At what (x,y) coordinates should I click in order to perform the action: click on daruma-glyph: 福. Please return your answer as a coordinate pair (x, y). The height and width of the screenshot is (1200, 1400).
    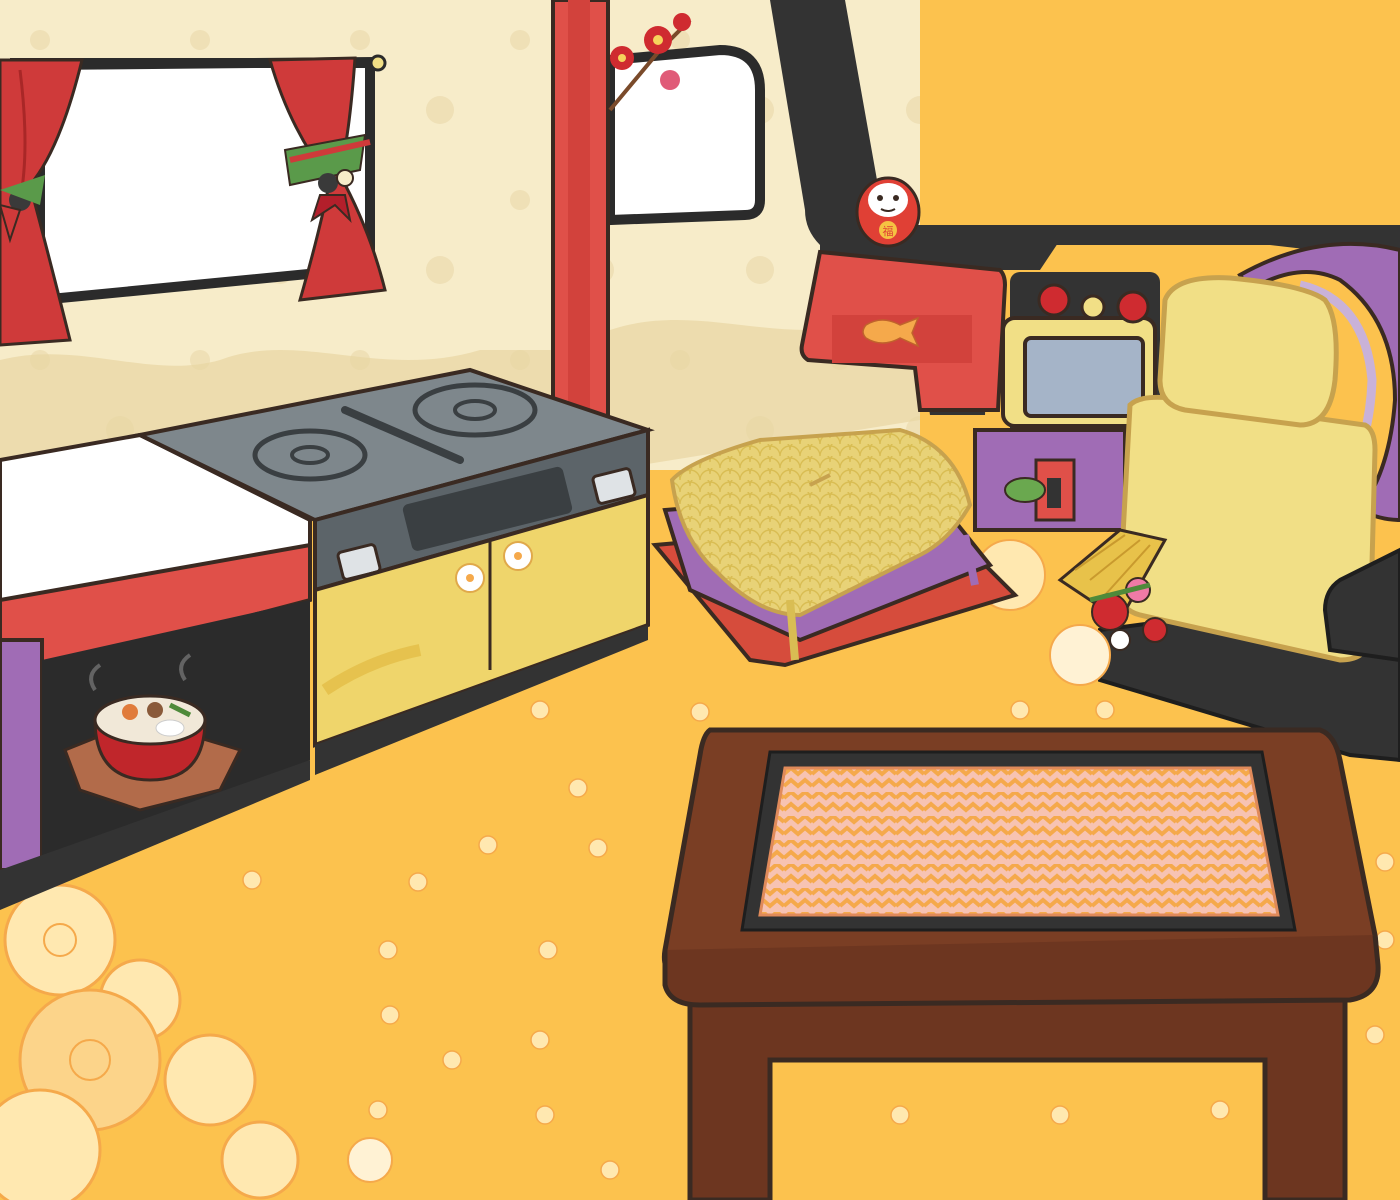
    Looking at the image, I should click on (888, 231).